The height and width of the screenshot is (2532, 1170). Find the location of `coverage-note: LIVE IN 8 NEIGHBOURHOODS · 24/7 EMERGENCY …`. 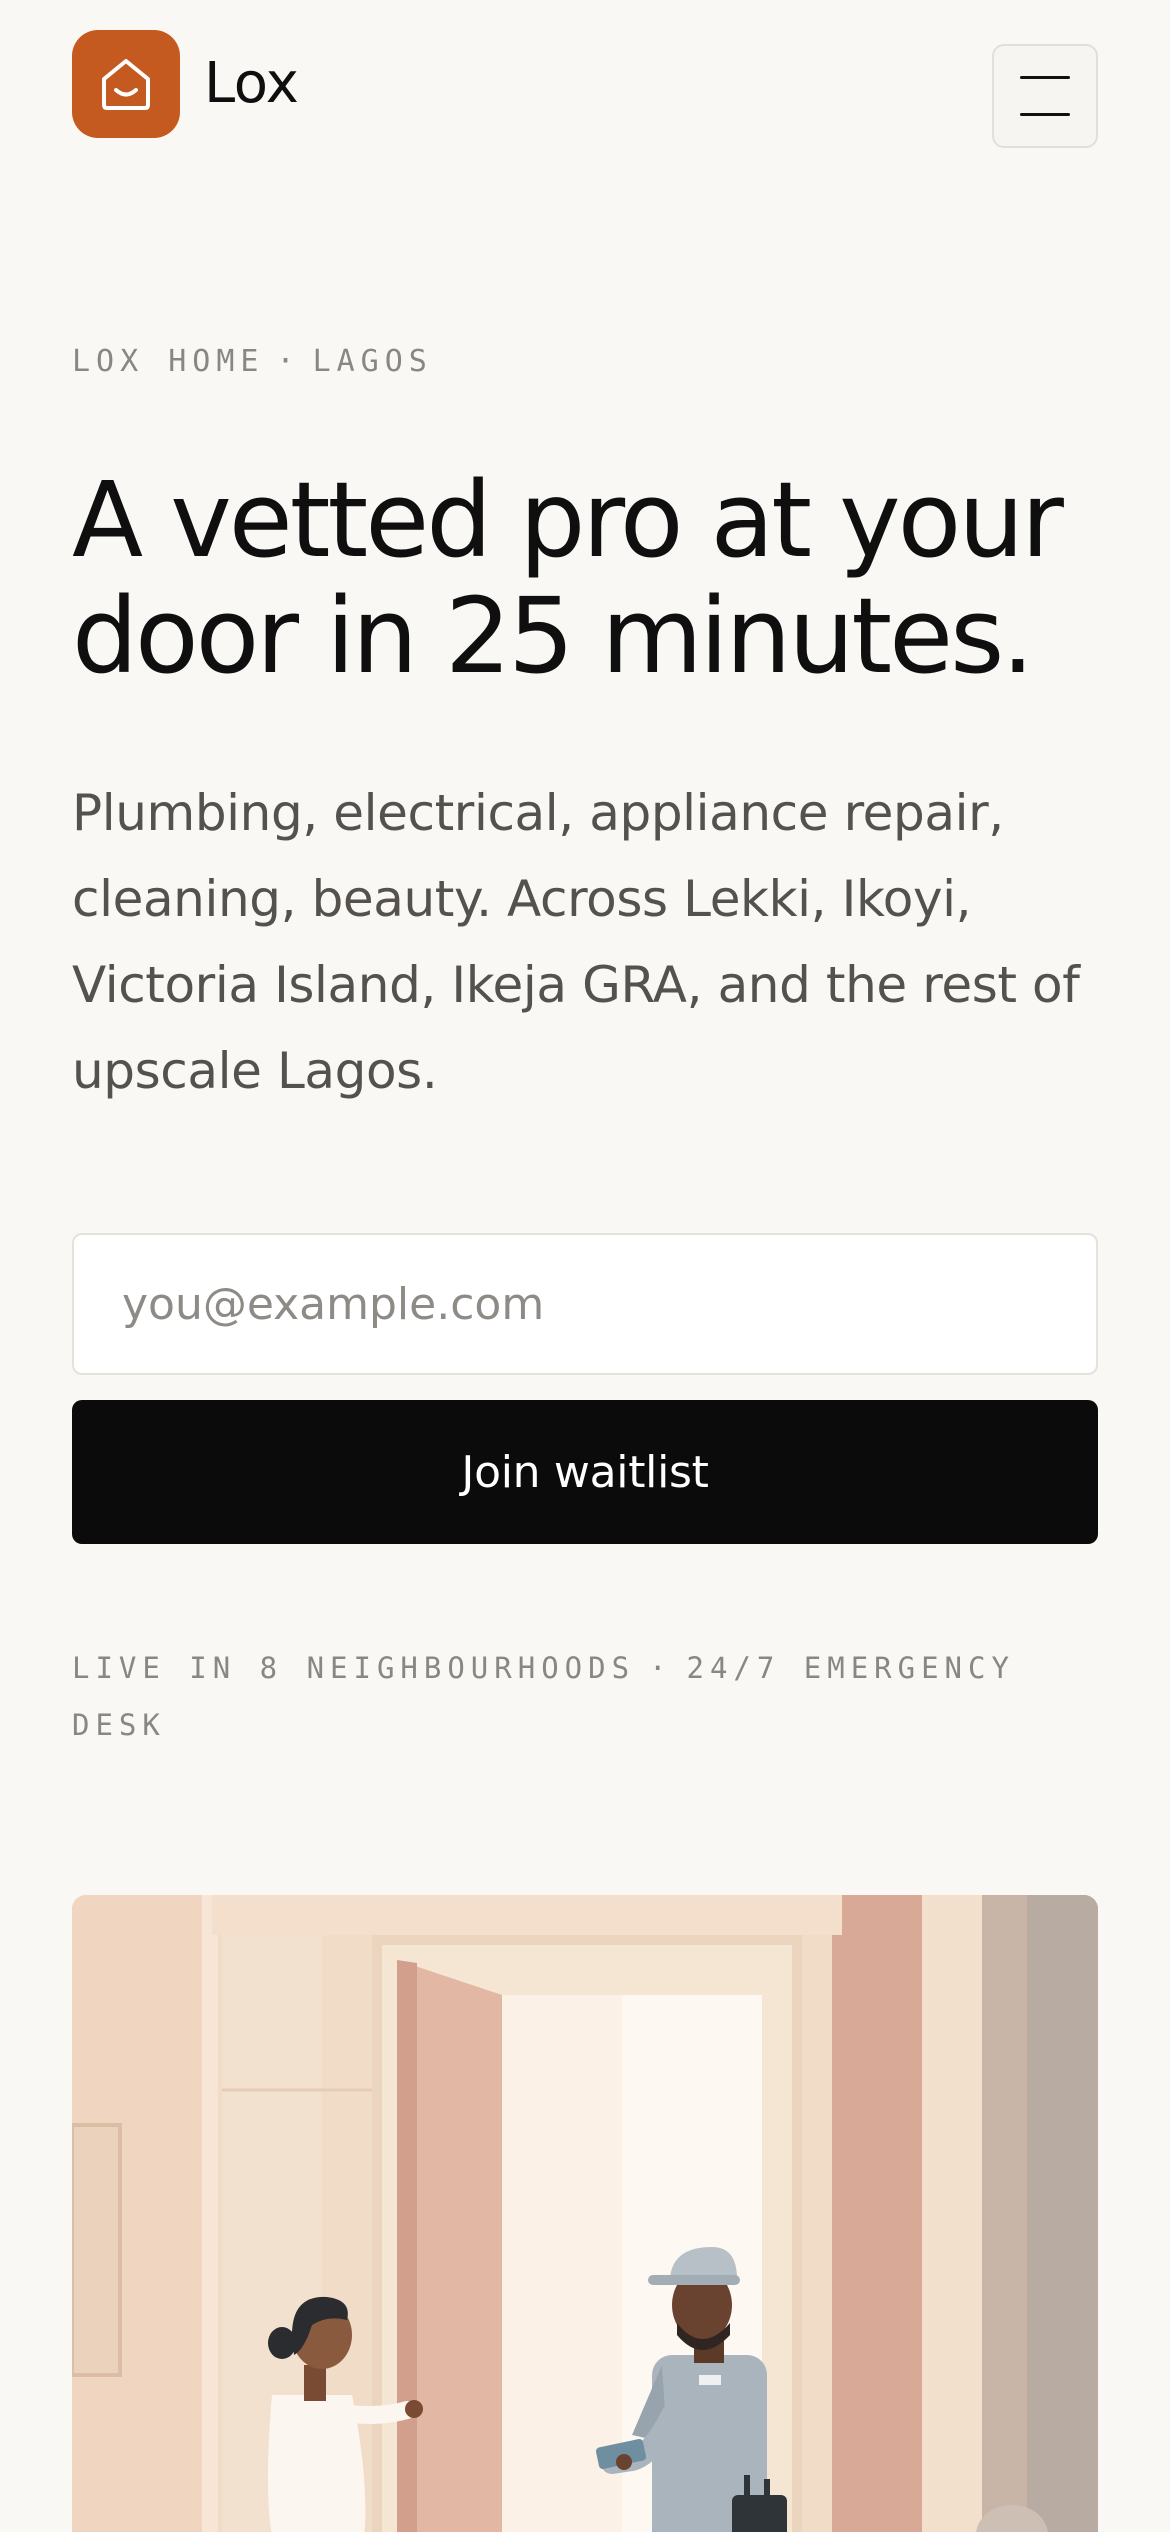

coverage-note: LIVE IN 8 NEIGHBOURHOODS · 24/7 EMERGENCY … is located at coordinates (585, 1697).